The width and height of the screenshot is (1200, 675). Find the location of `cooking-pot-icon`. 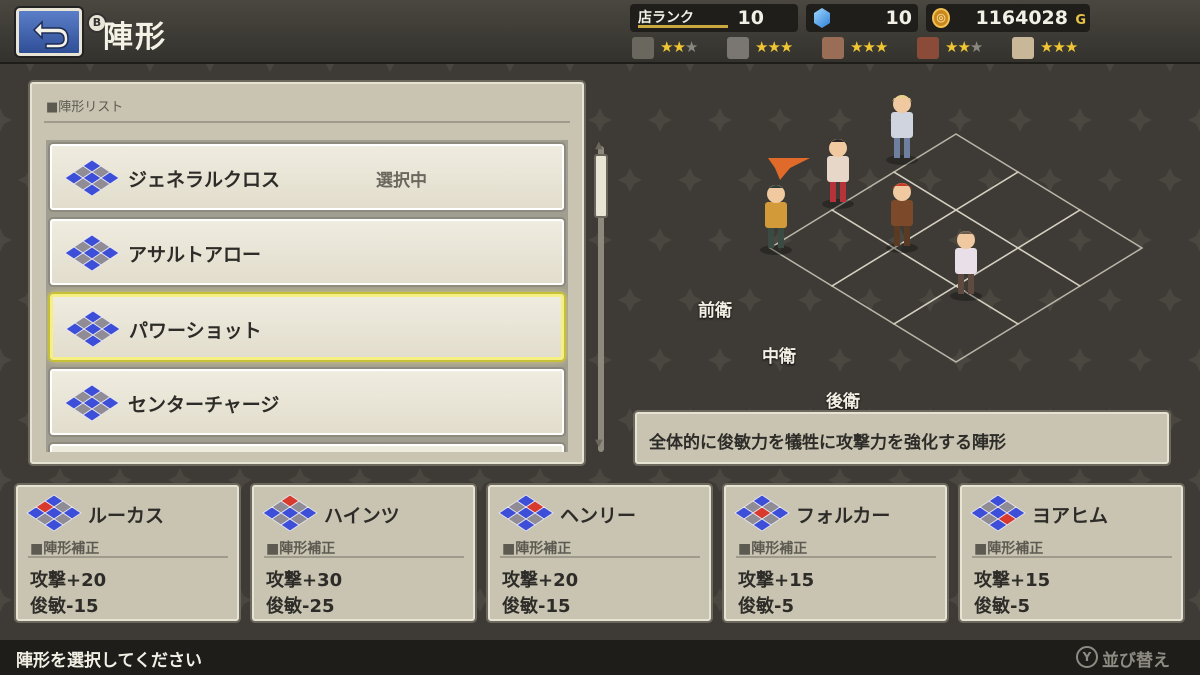

cooking-pot-icon is located at coordinates (738, 48).